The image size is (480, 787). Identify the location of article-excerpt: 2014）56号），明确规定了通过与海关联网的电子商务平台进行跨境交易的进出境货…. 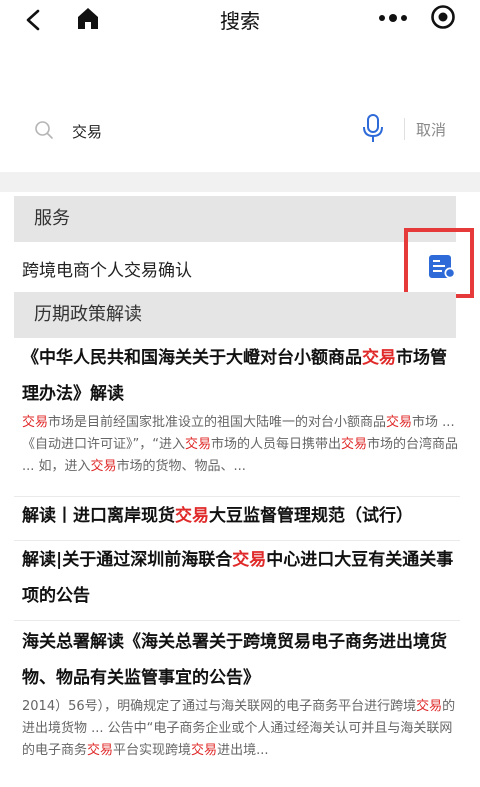
(239, 728).